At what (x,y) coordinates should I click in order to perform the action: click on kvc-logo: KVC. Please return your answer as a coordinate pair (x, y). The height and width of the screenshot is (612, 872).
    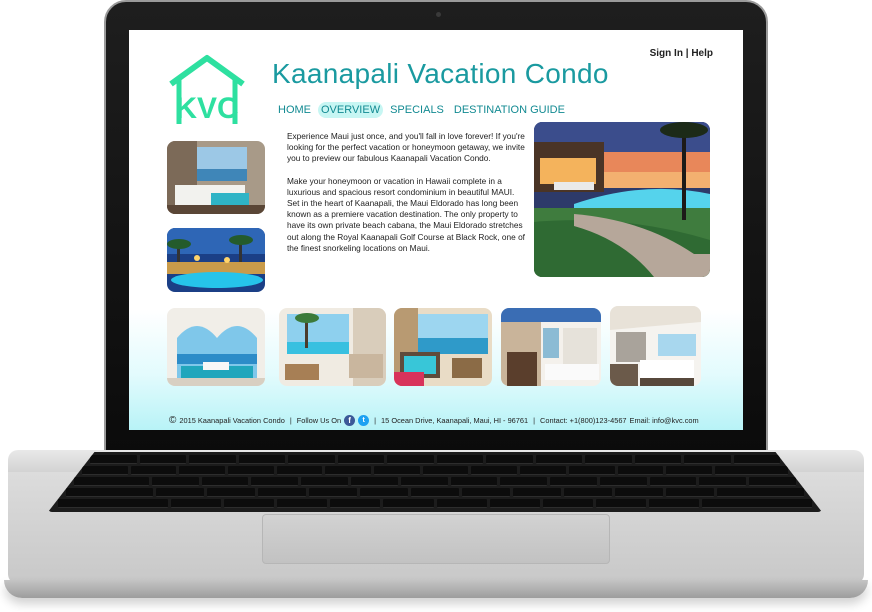
    Looking at the image, I should click on (207, 91).